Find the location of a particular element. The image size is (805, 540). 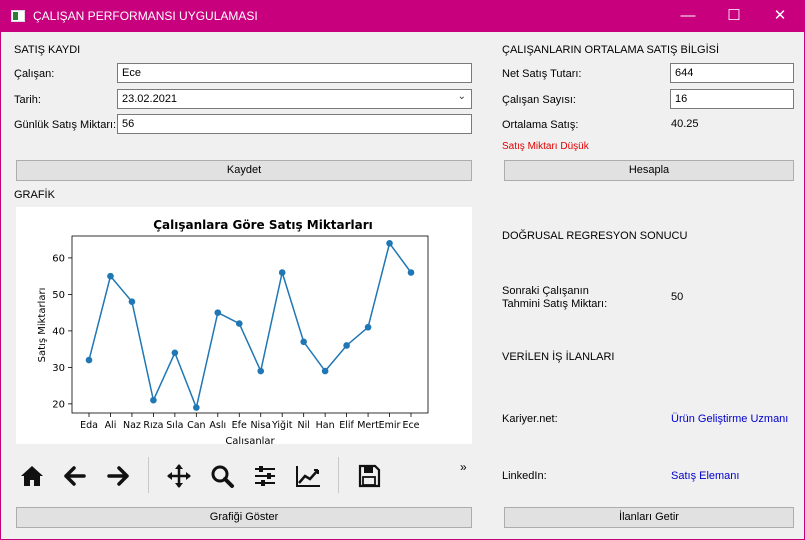

x-tick-label: Emir is located at coordinates (390, 425).